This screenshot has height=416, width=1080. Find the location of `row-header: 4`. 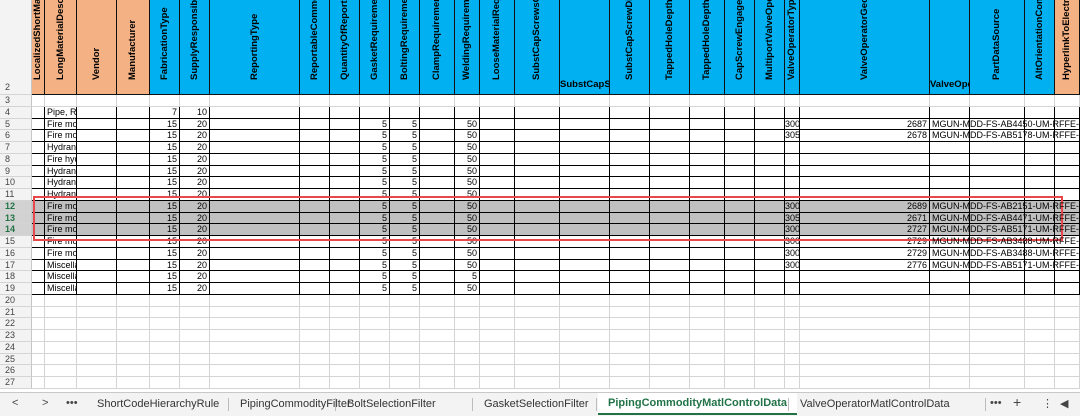

row-header: 4 is located at coordinates (16, 112).